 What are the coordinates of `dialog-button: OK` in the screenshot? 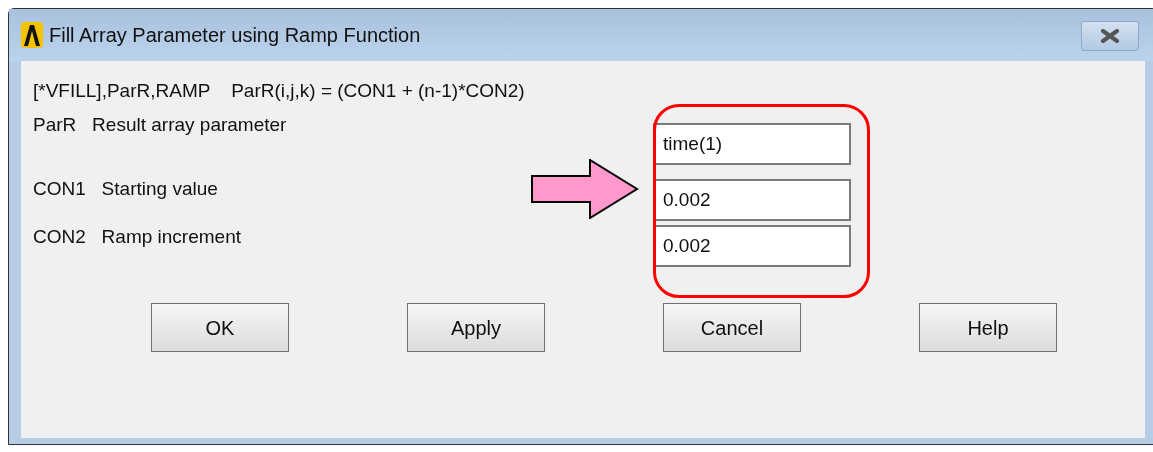 It's located at (220, 327).